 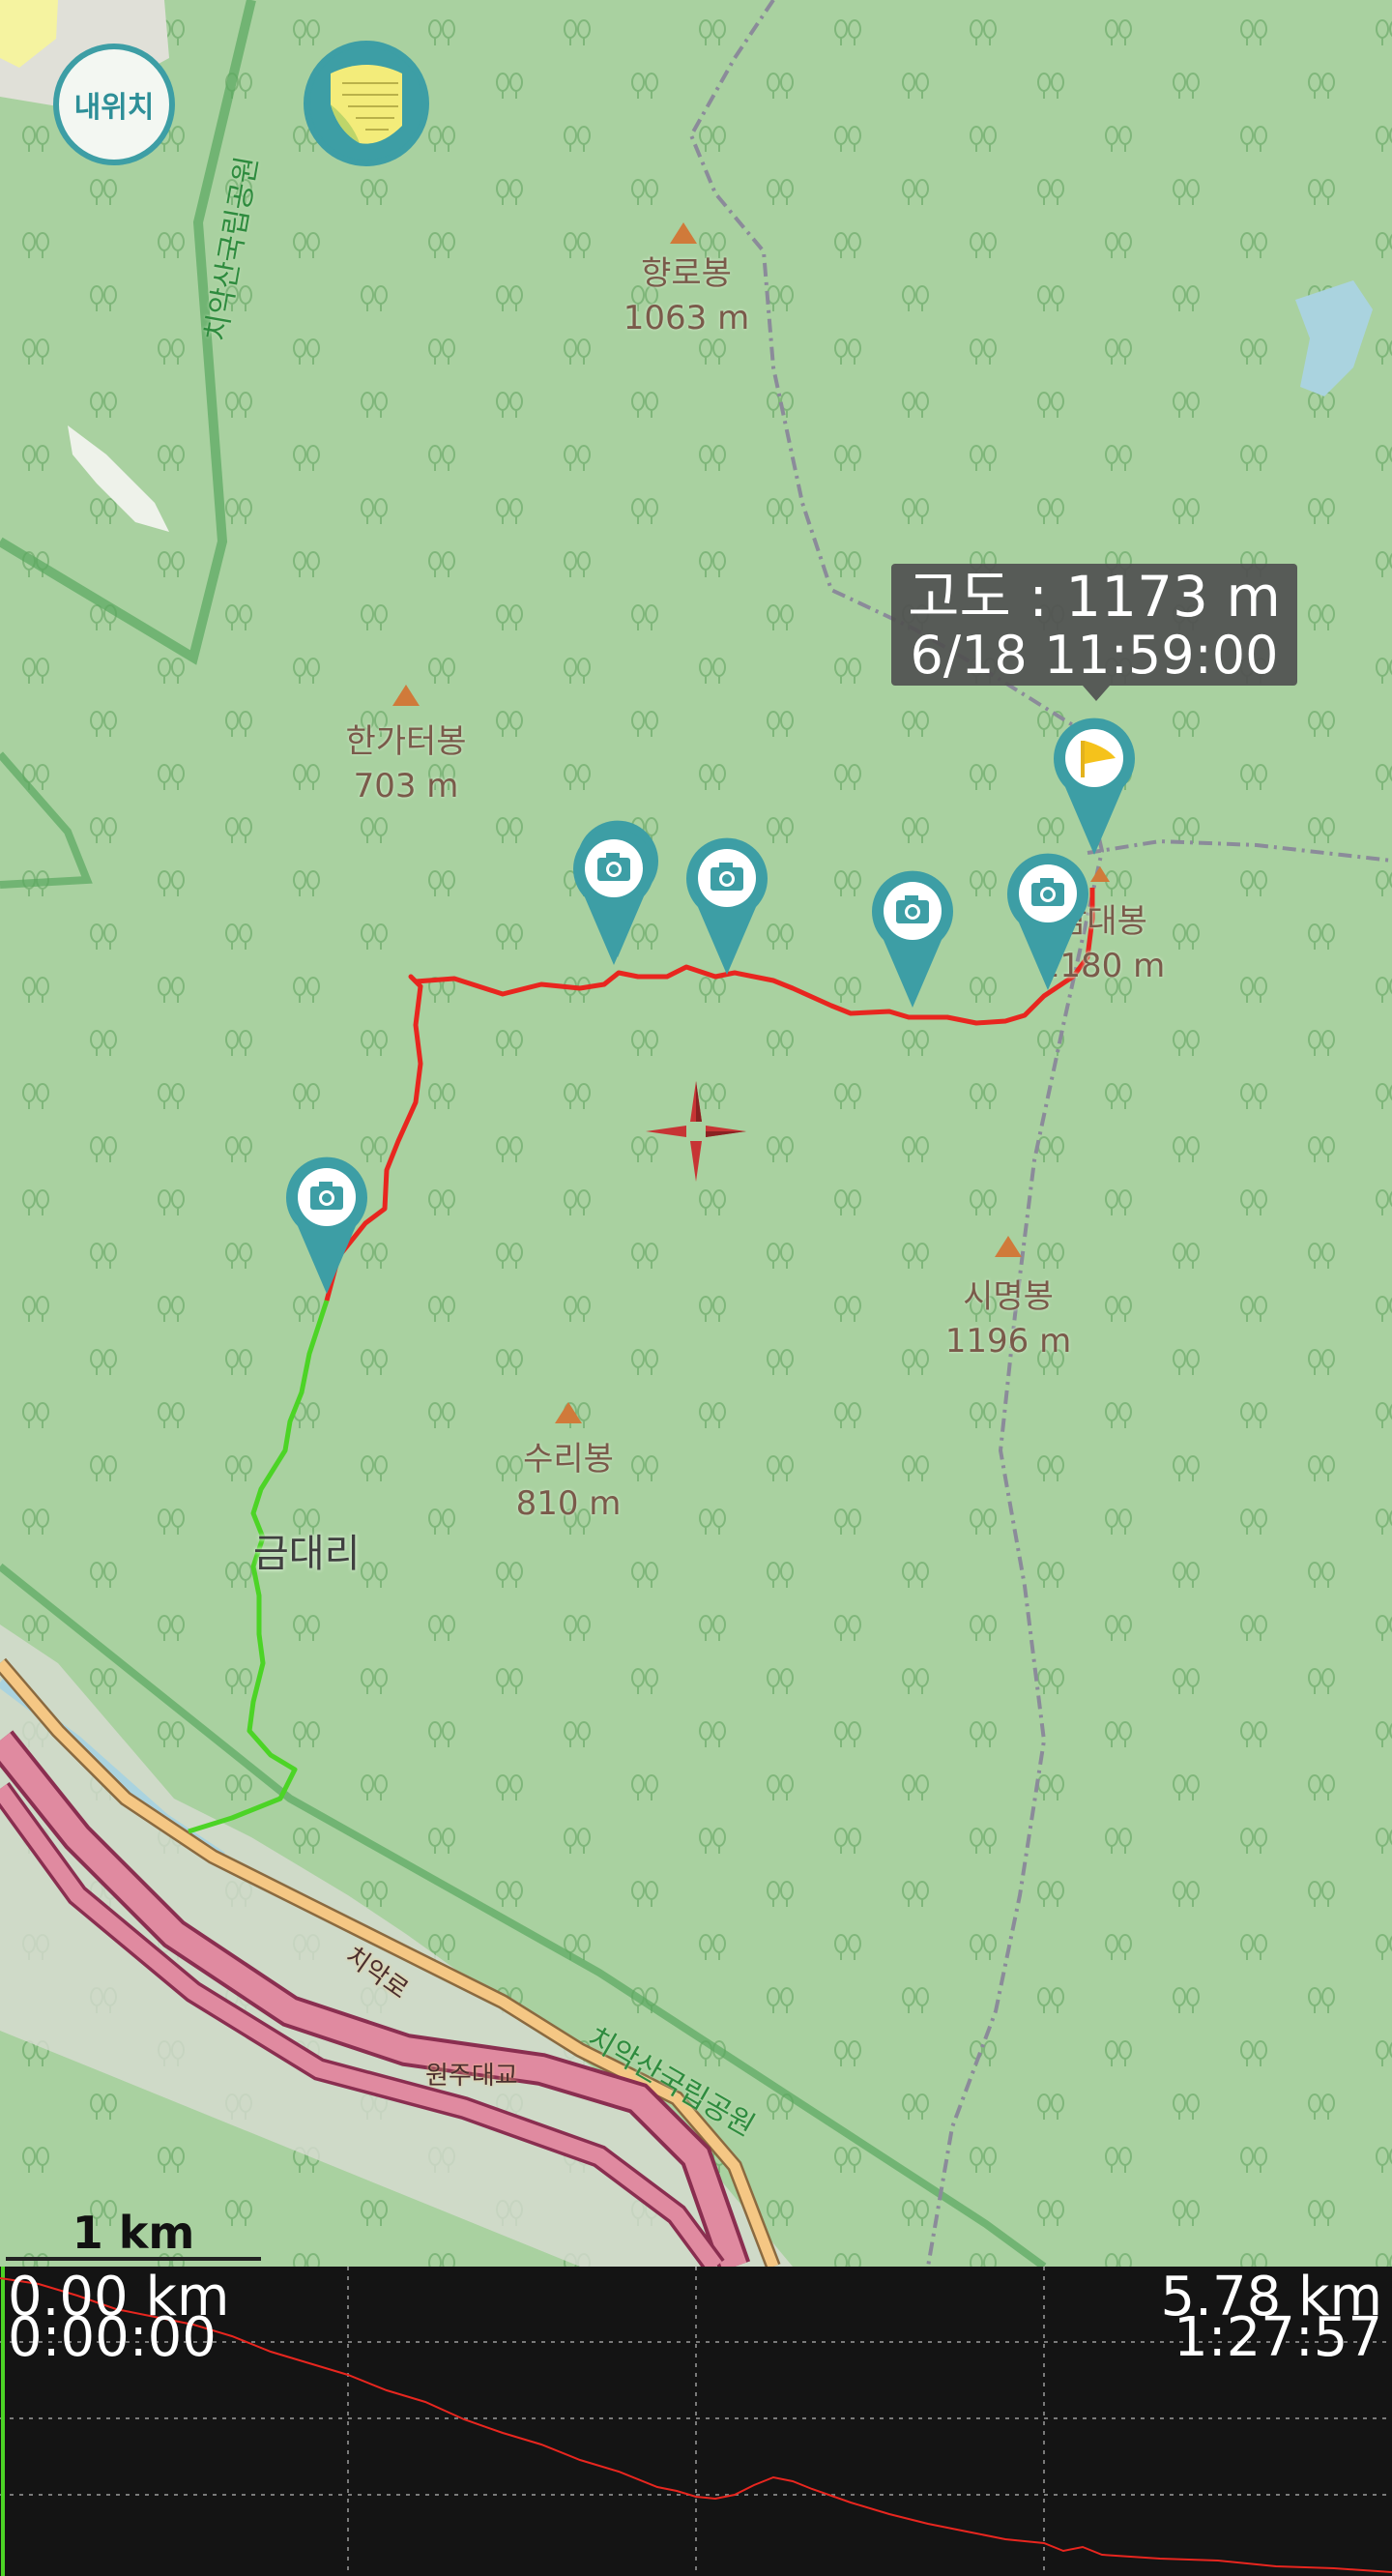 I want to click on altitude-tooltip: 고도 : 1173 m 6/18 11:59:00, so click(x=1094, y=632).